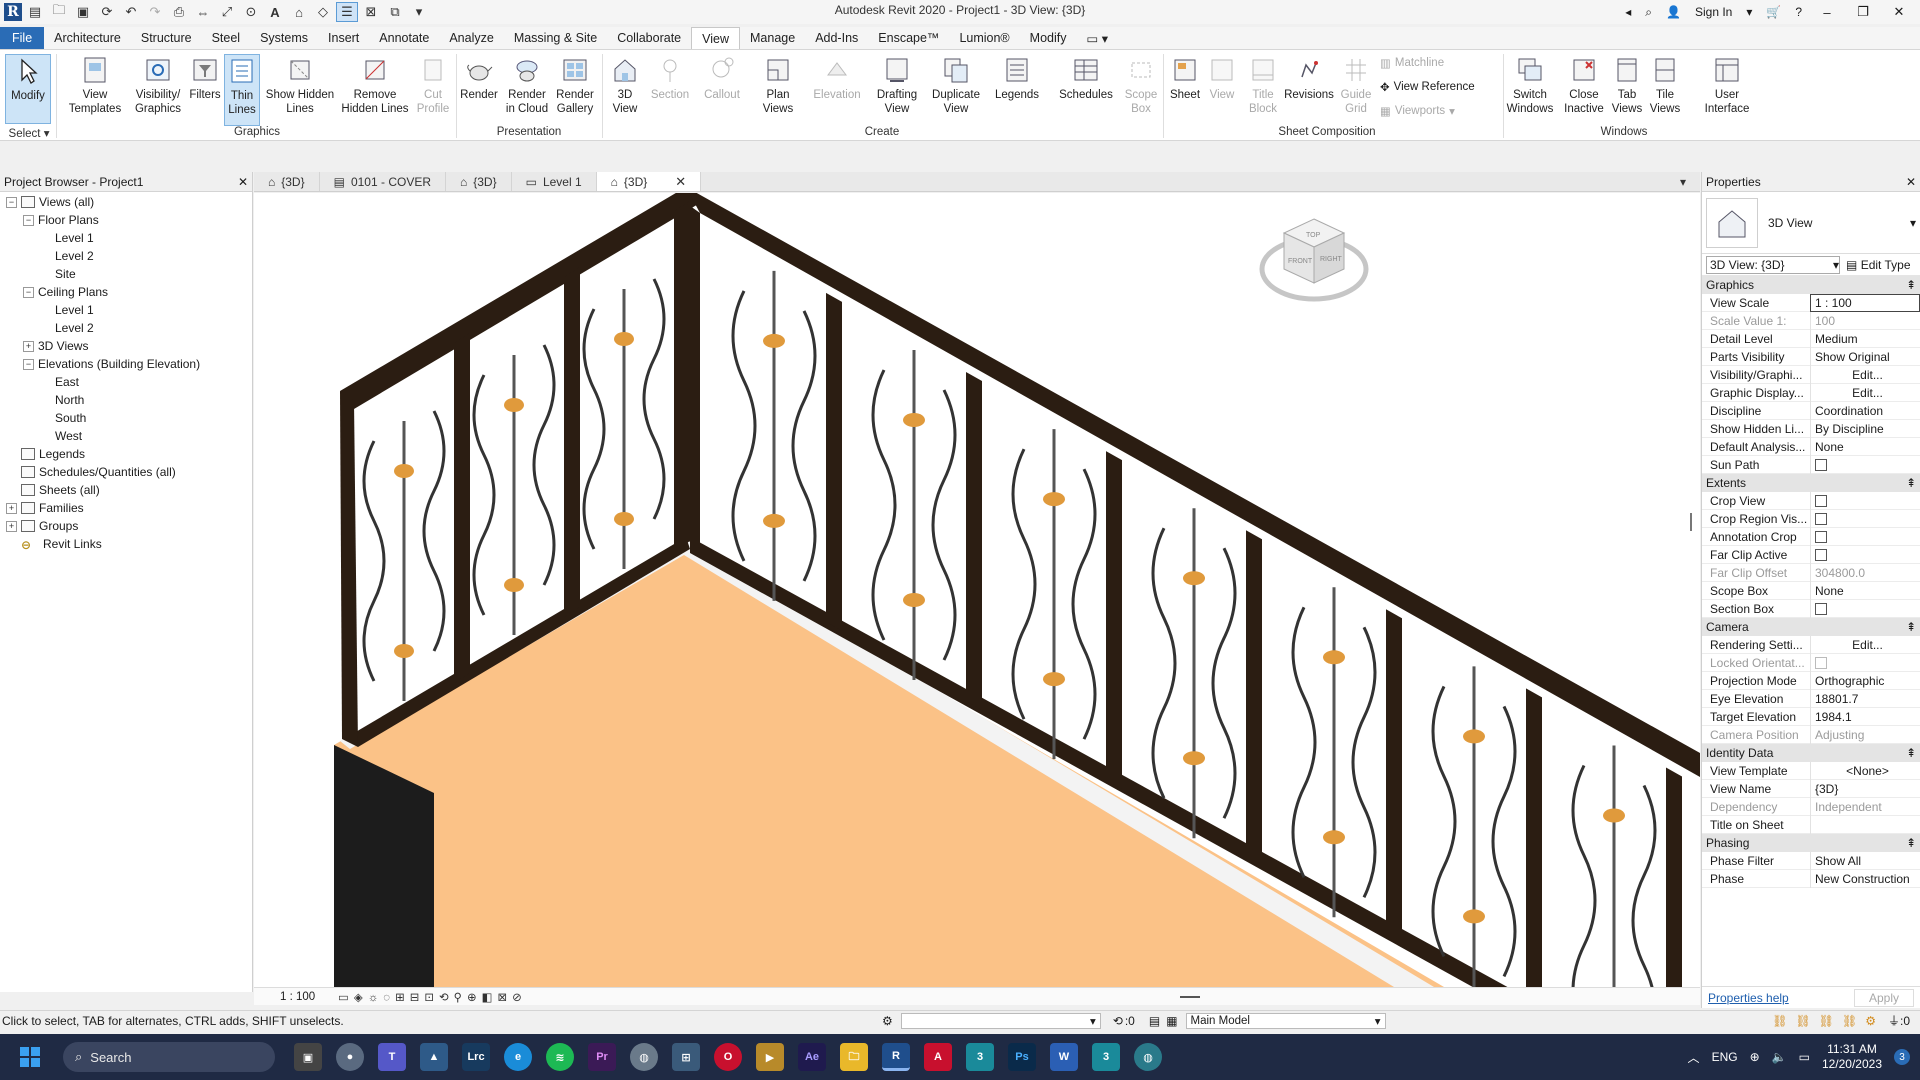  What do you see at coordinates (479, 181) in the screenshot?
I see `view-tab: ⌂ {3D}` at bounding box center [479, 181].